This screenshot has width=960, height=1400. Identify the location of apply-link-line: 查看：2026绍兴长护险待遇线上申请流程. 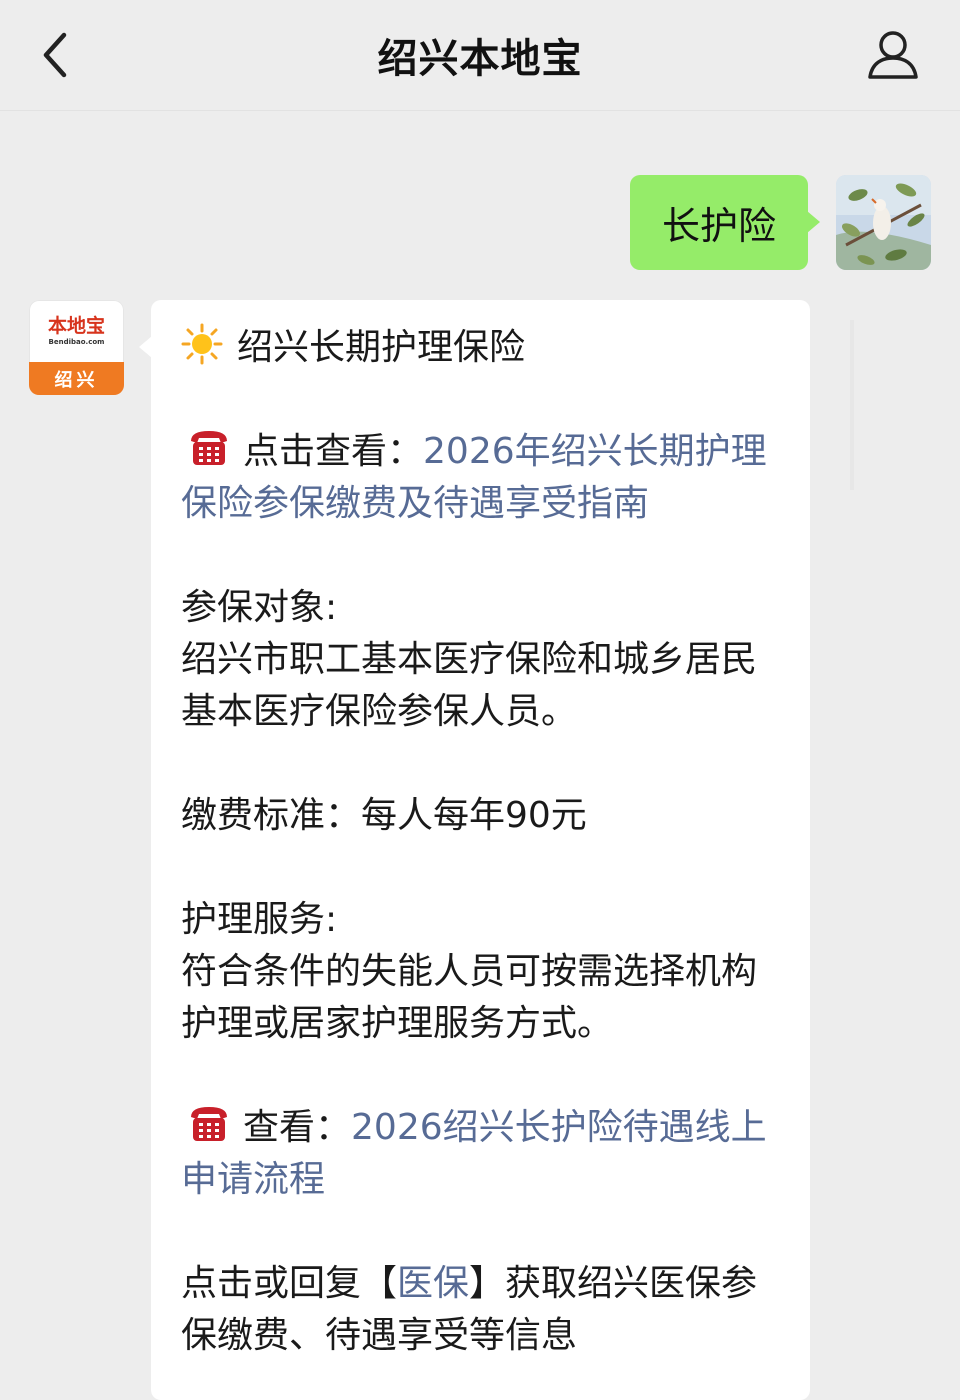
(483, 1154).